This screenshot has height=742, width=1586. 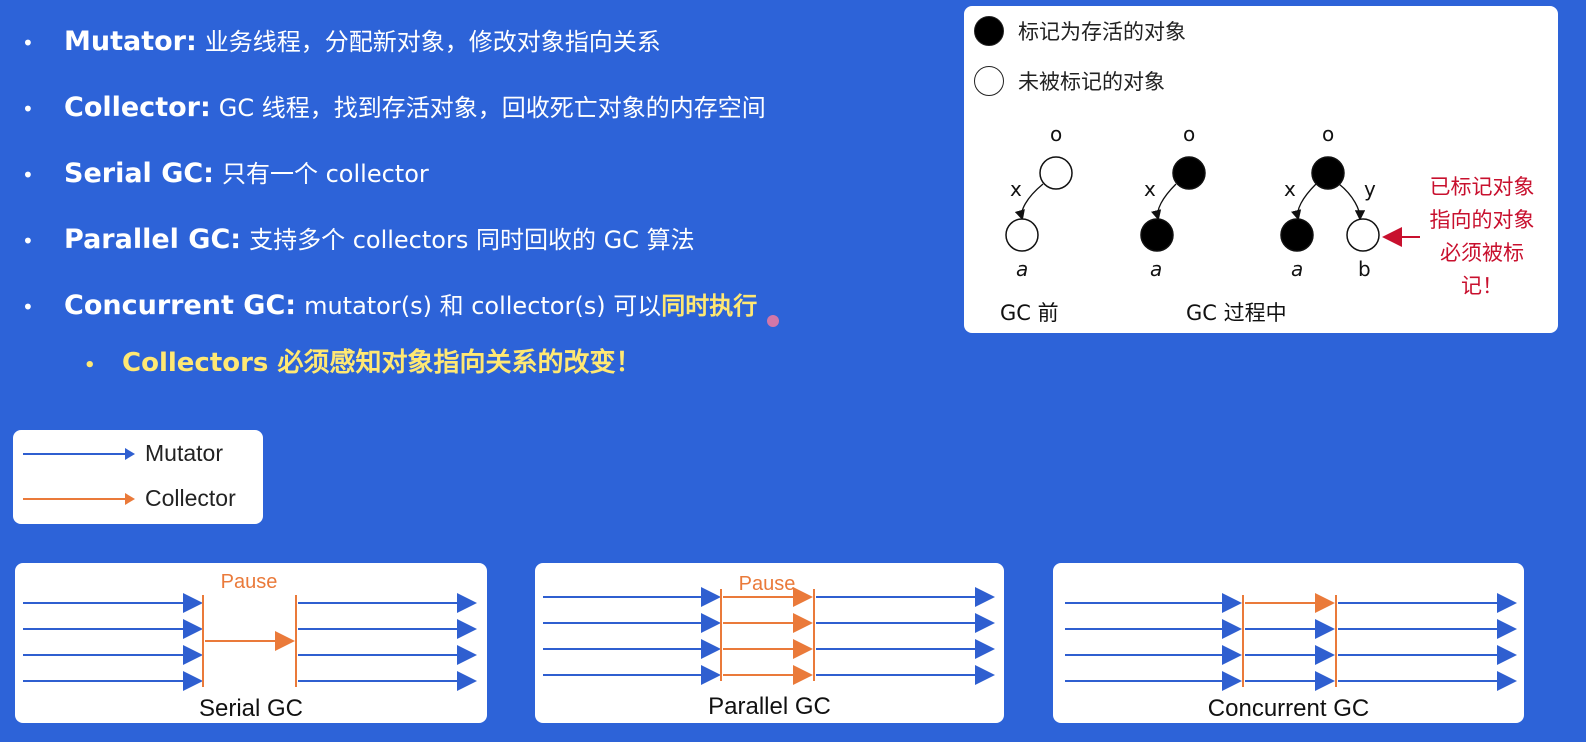 What do you see at coordinates (709, 306) in the screenshot?
I see `bullet-highlight: 同时执行` at bounding box center [709, 306].